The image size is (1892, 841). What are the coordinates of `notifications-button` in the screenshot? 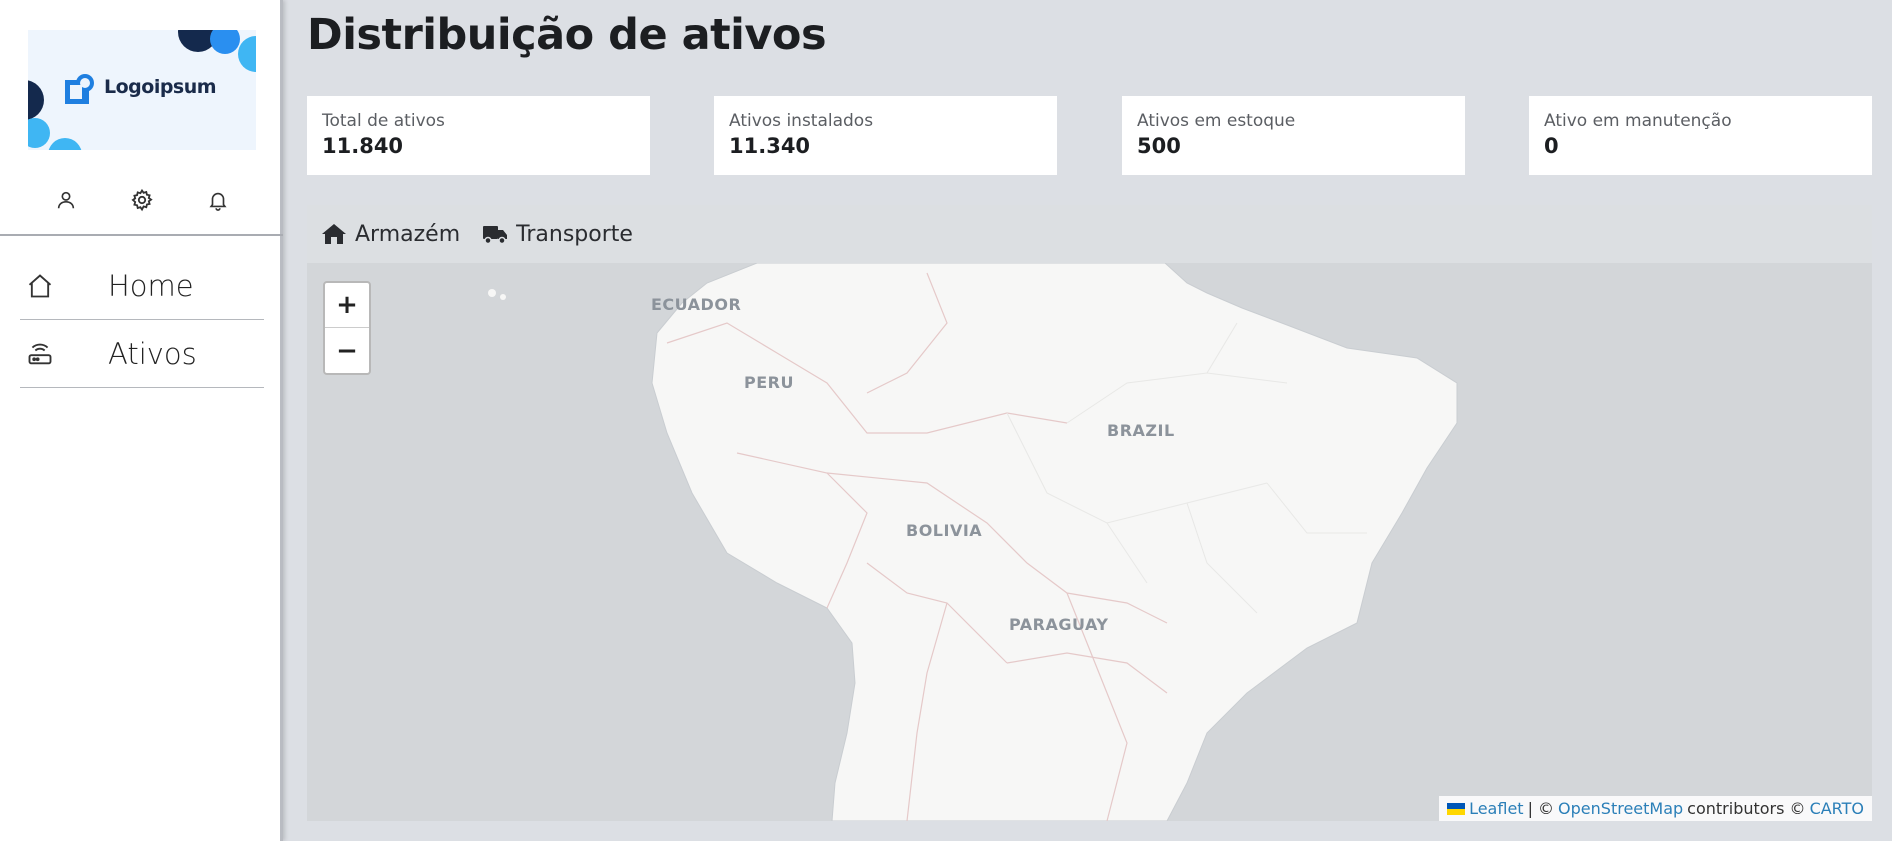 It's located at (218, 200).